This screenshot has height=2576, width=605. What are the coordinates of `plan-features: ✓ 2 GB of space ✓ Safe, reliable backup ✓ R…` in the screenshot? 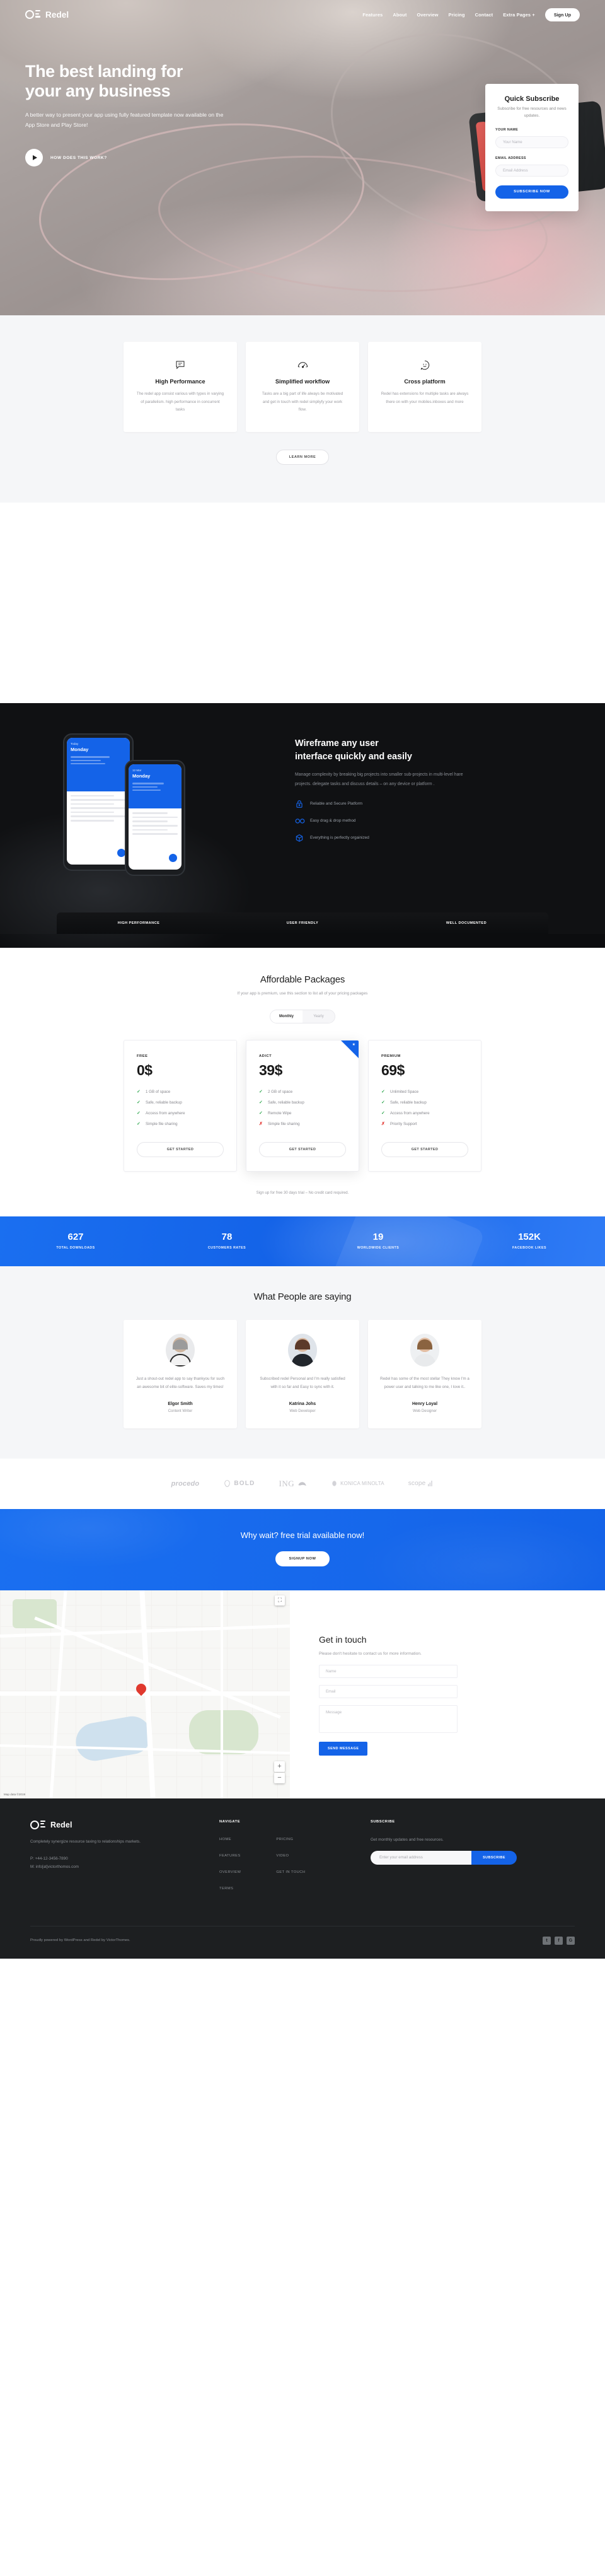 It's located at (302, 1108).